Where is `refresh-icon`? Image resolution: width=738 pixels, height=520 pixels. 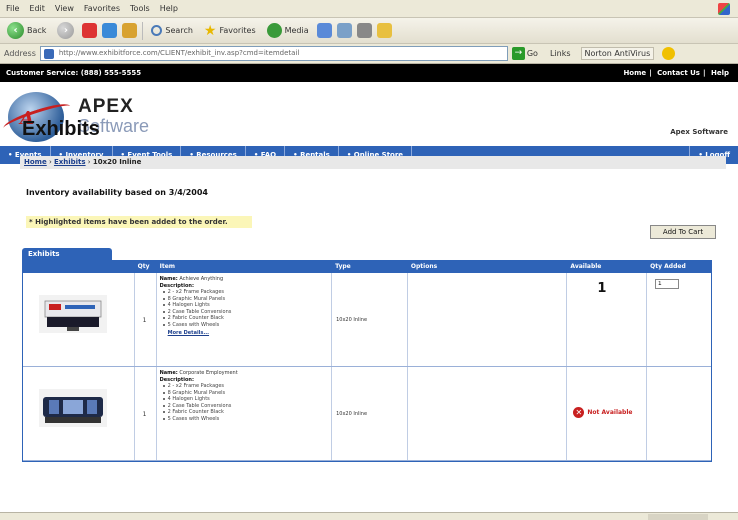
refresh-icon is located at coordinates (110, 30).